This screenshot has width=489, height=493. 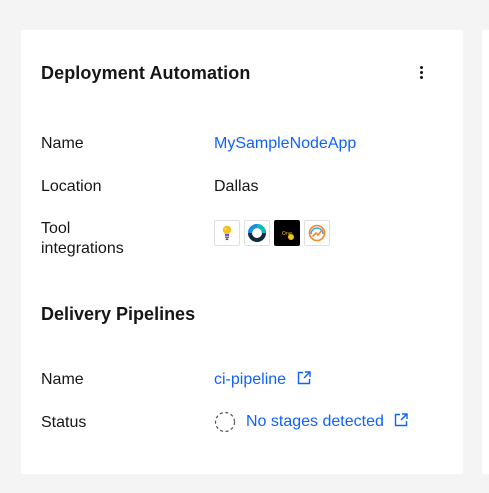 I want to click on tool-integration-gauge, so click(x=317, y=233).